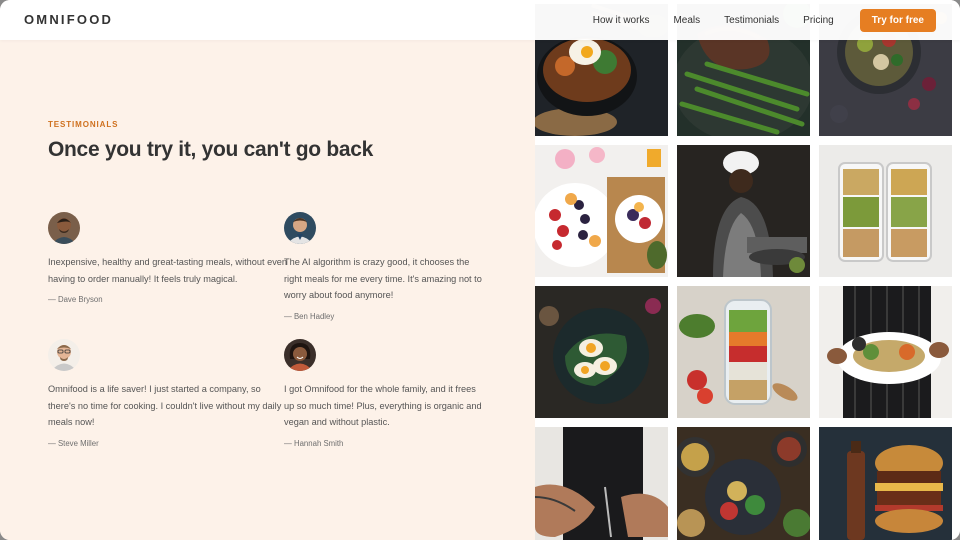  I want to click on nav-link-testimonials: Testimonials, so click(751, 20).